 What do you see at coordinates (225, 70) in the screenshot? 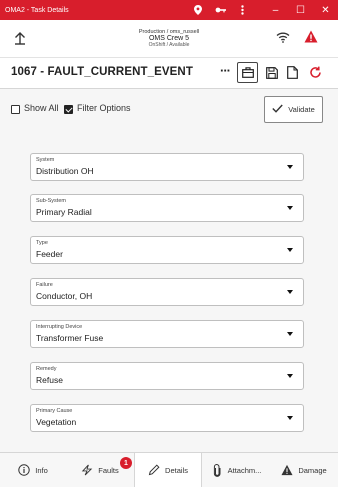
I see `more-menu-button: ···` at bounding box center [225, 70].